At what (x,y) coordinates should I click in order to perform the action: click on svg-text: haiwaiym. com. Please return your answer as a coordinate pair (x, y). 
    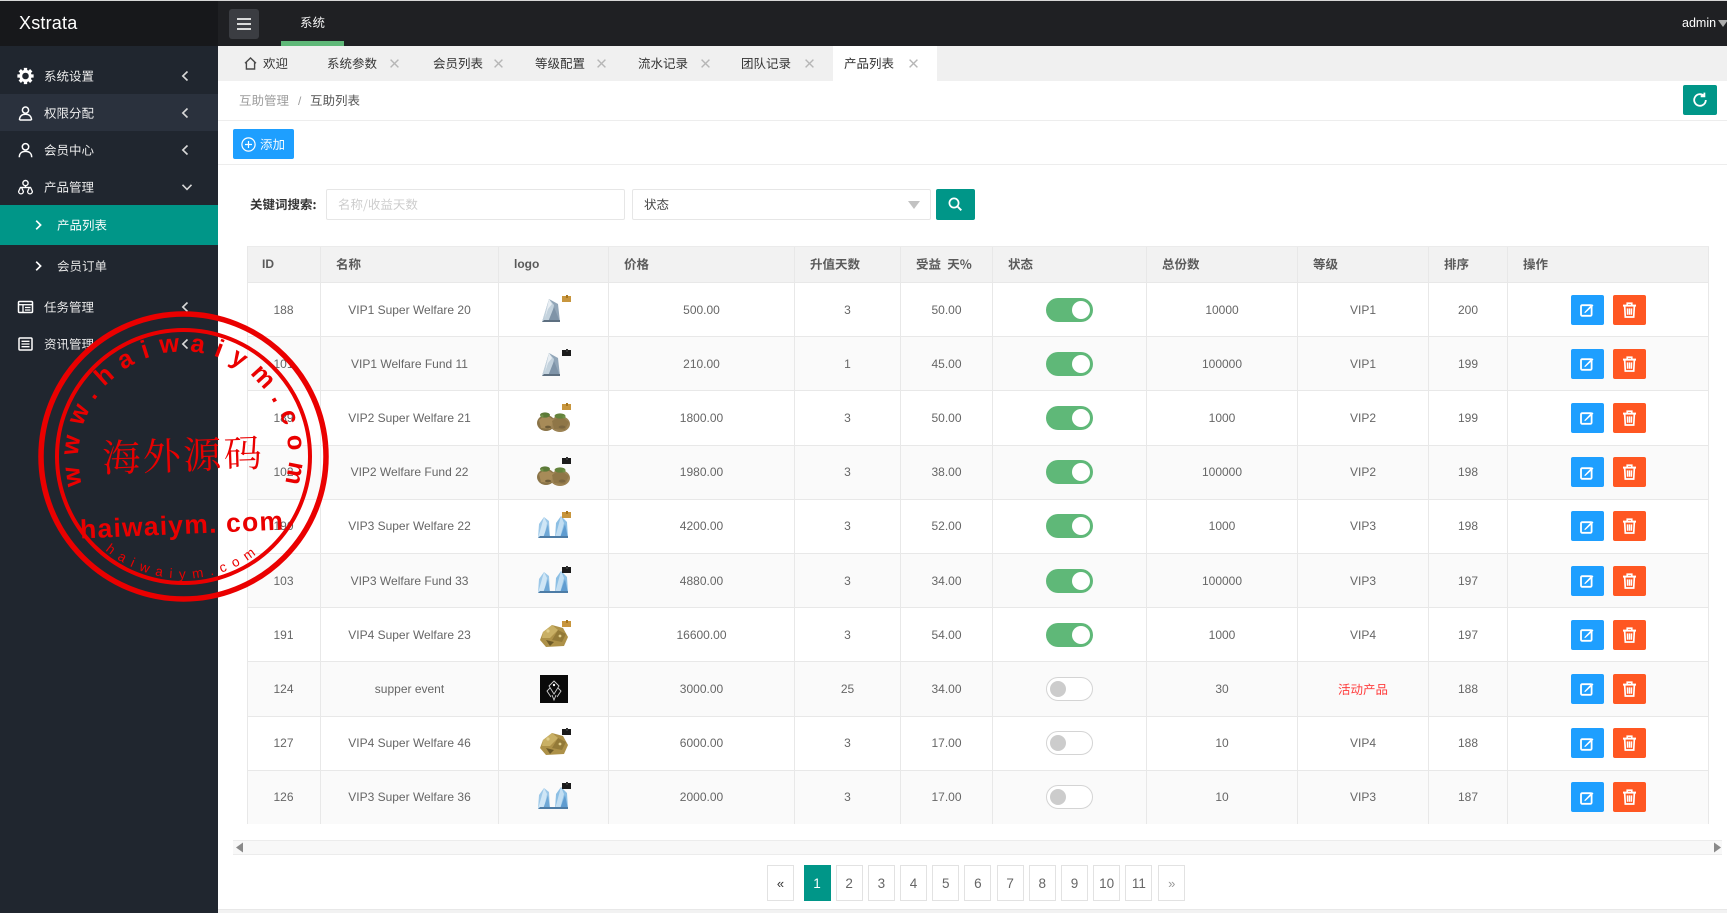
    Looking at the image, I should click on (181, 525).